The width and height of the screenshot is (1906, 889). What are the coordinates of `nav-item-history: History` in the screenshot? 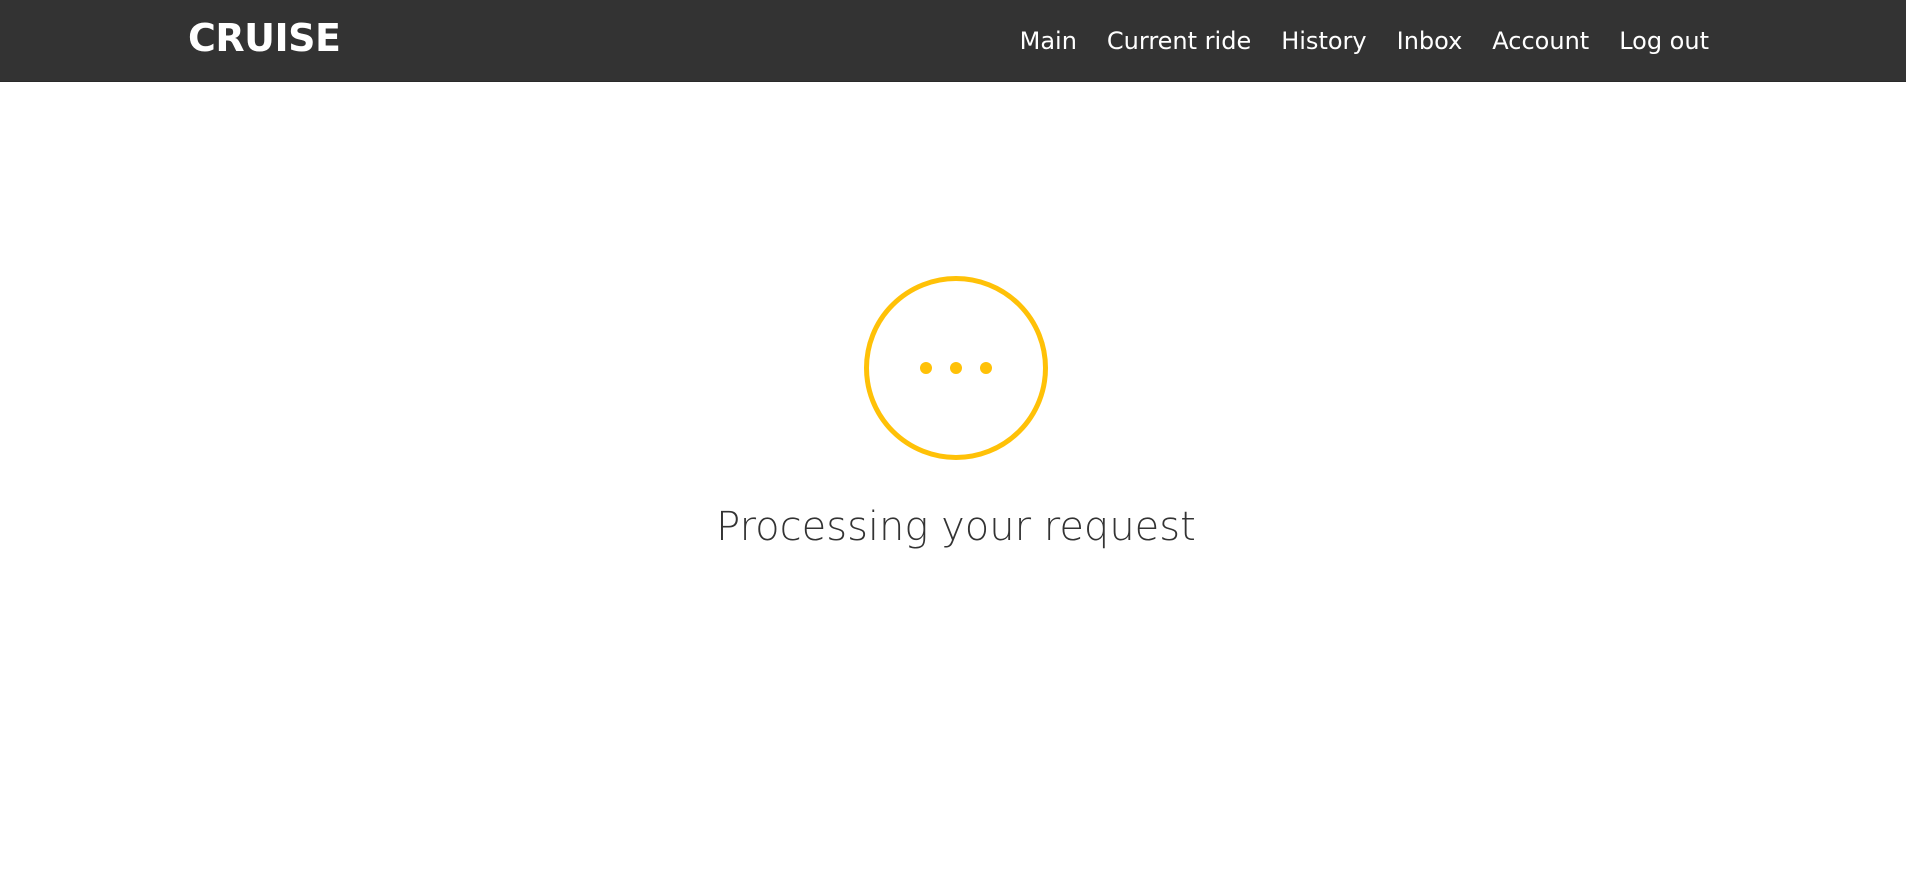 It's located at (1323, 41).